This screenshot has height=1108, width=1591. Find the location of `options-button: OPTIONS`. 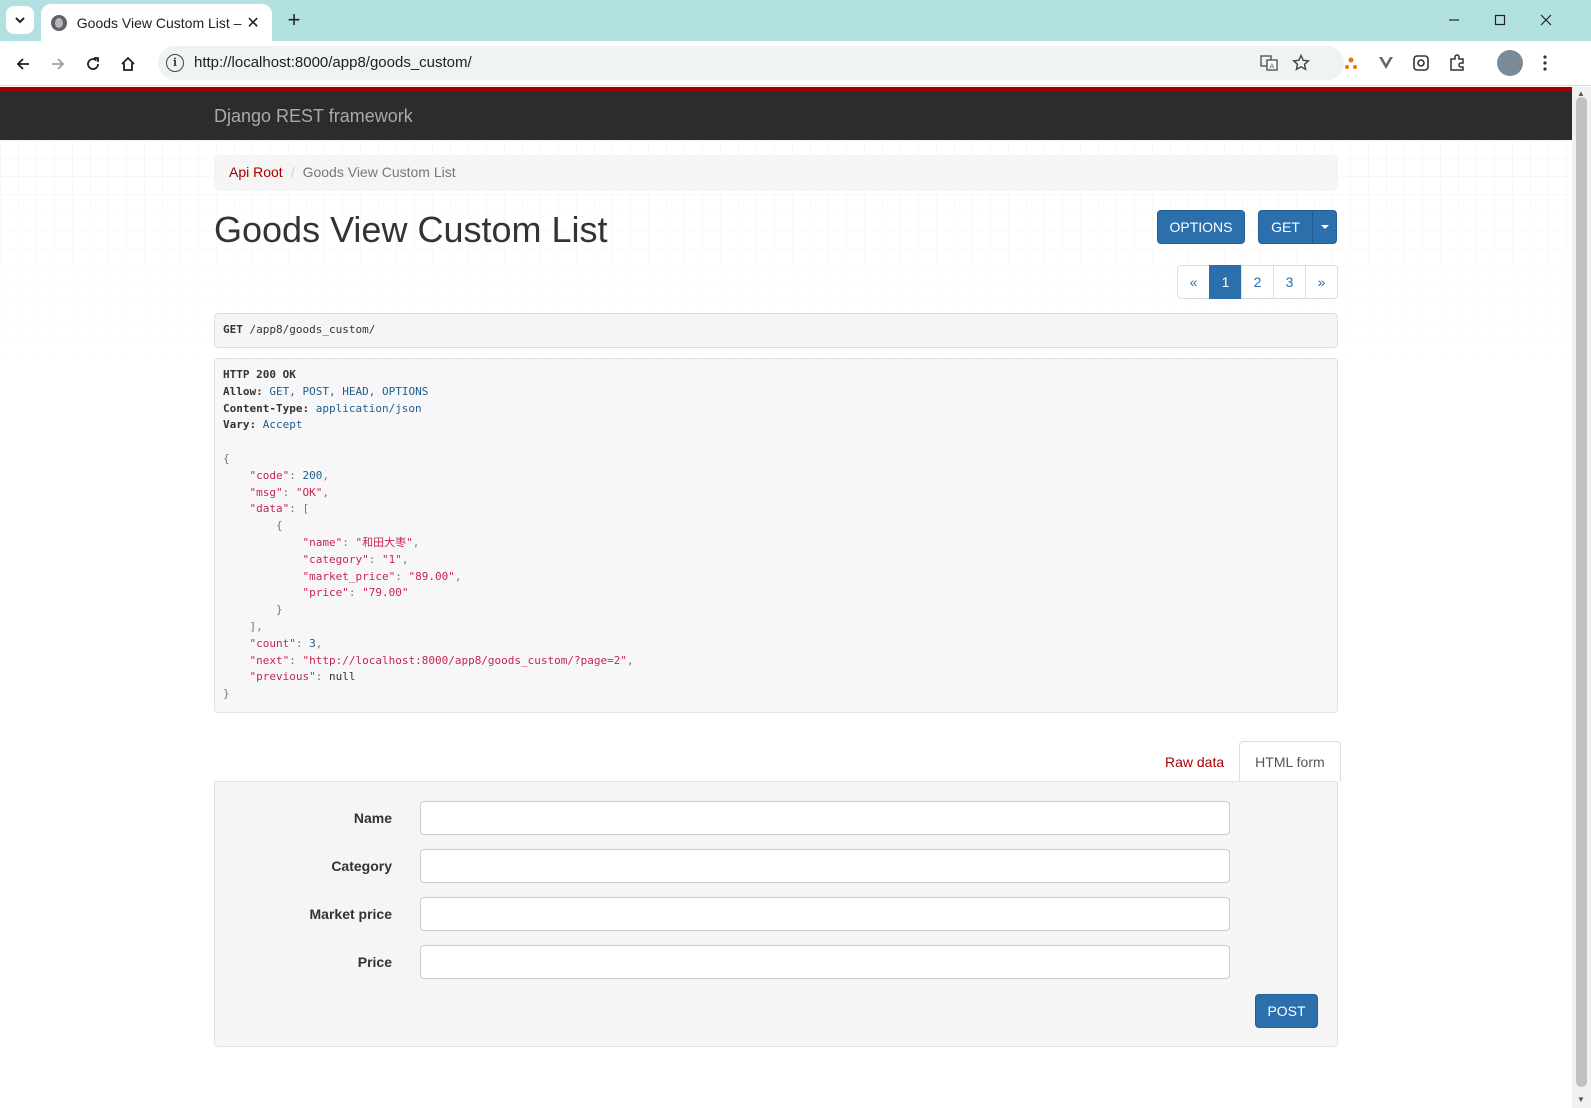

options-button: OPTIONS is located at coordinates (1201, 227).